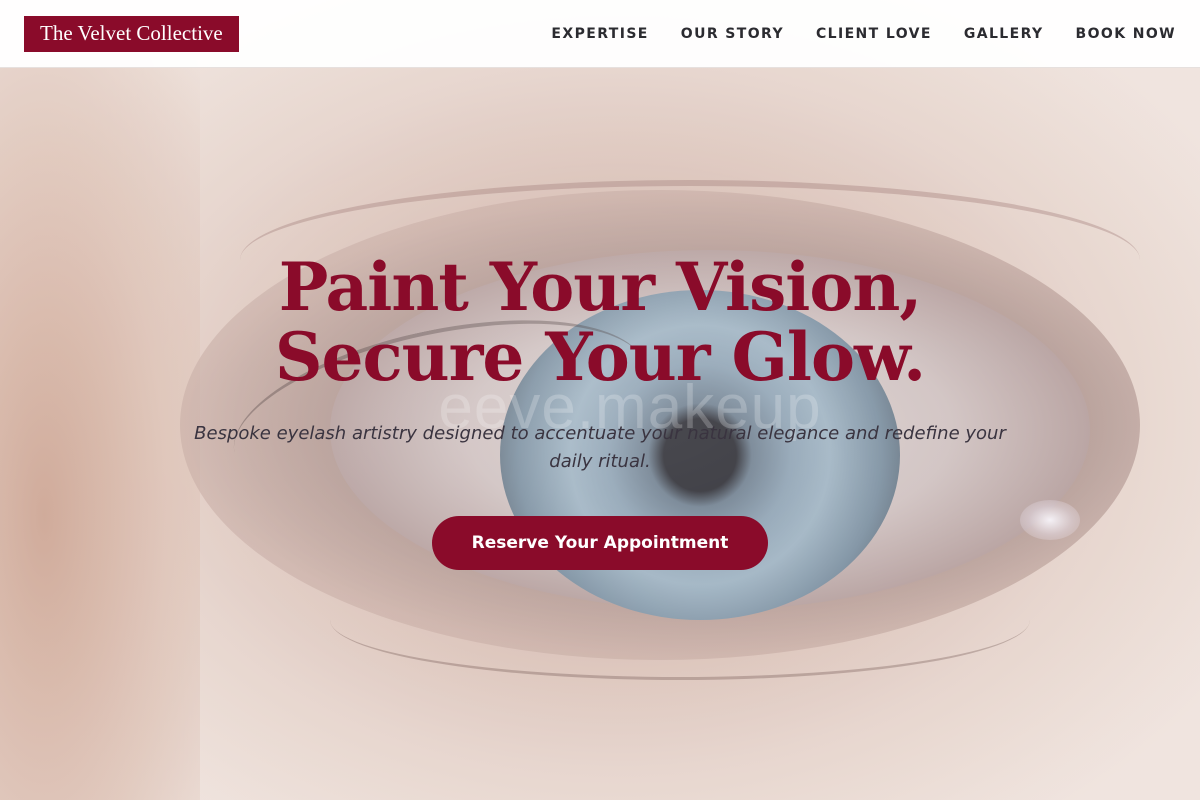 The image size is (1200, 800). I want to click on nav-link-gallery: GALLERY, so click(1004, 34).